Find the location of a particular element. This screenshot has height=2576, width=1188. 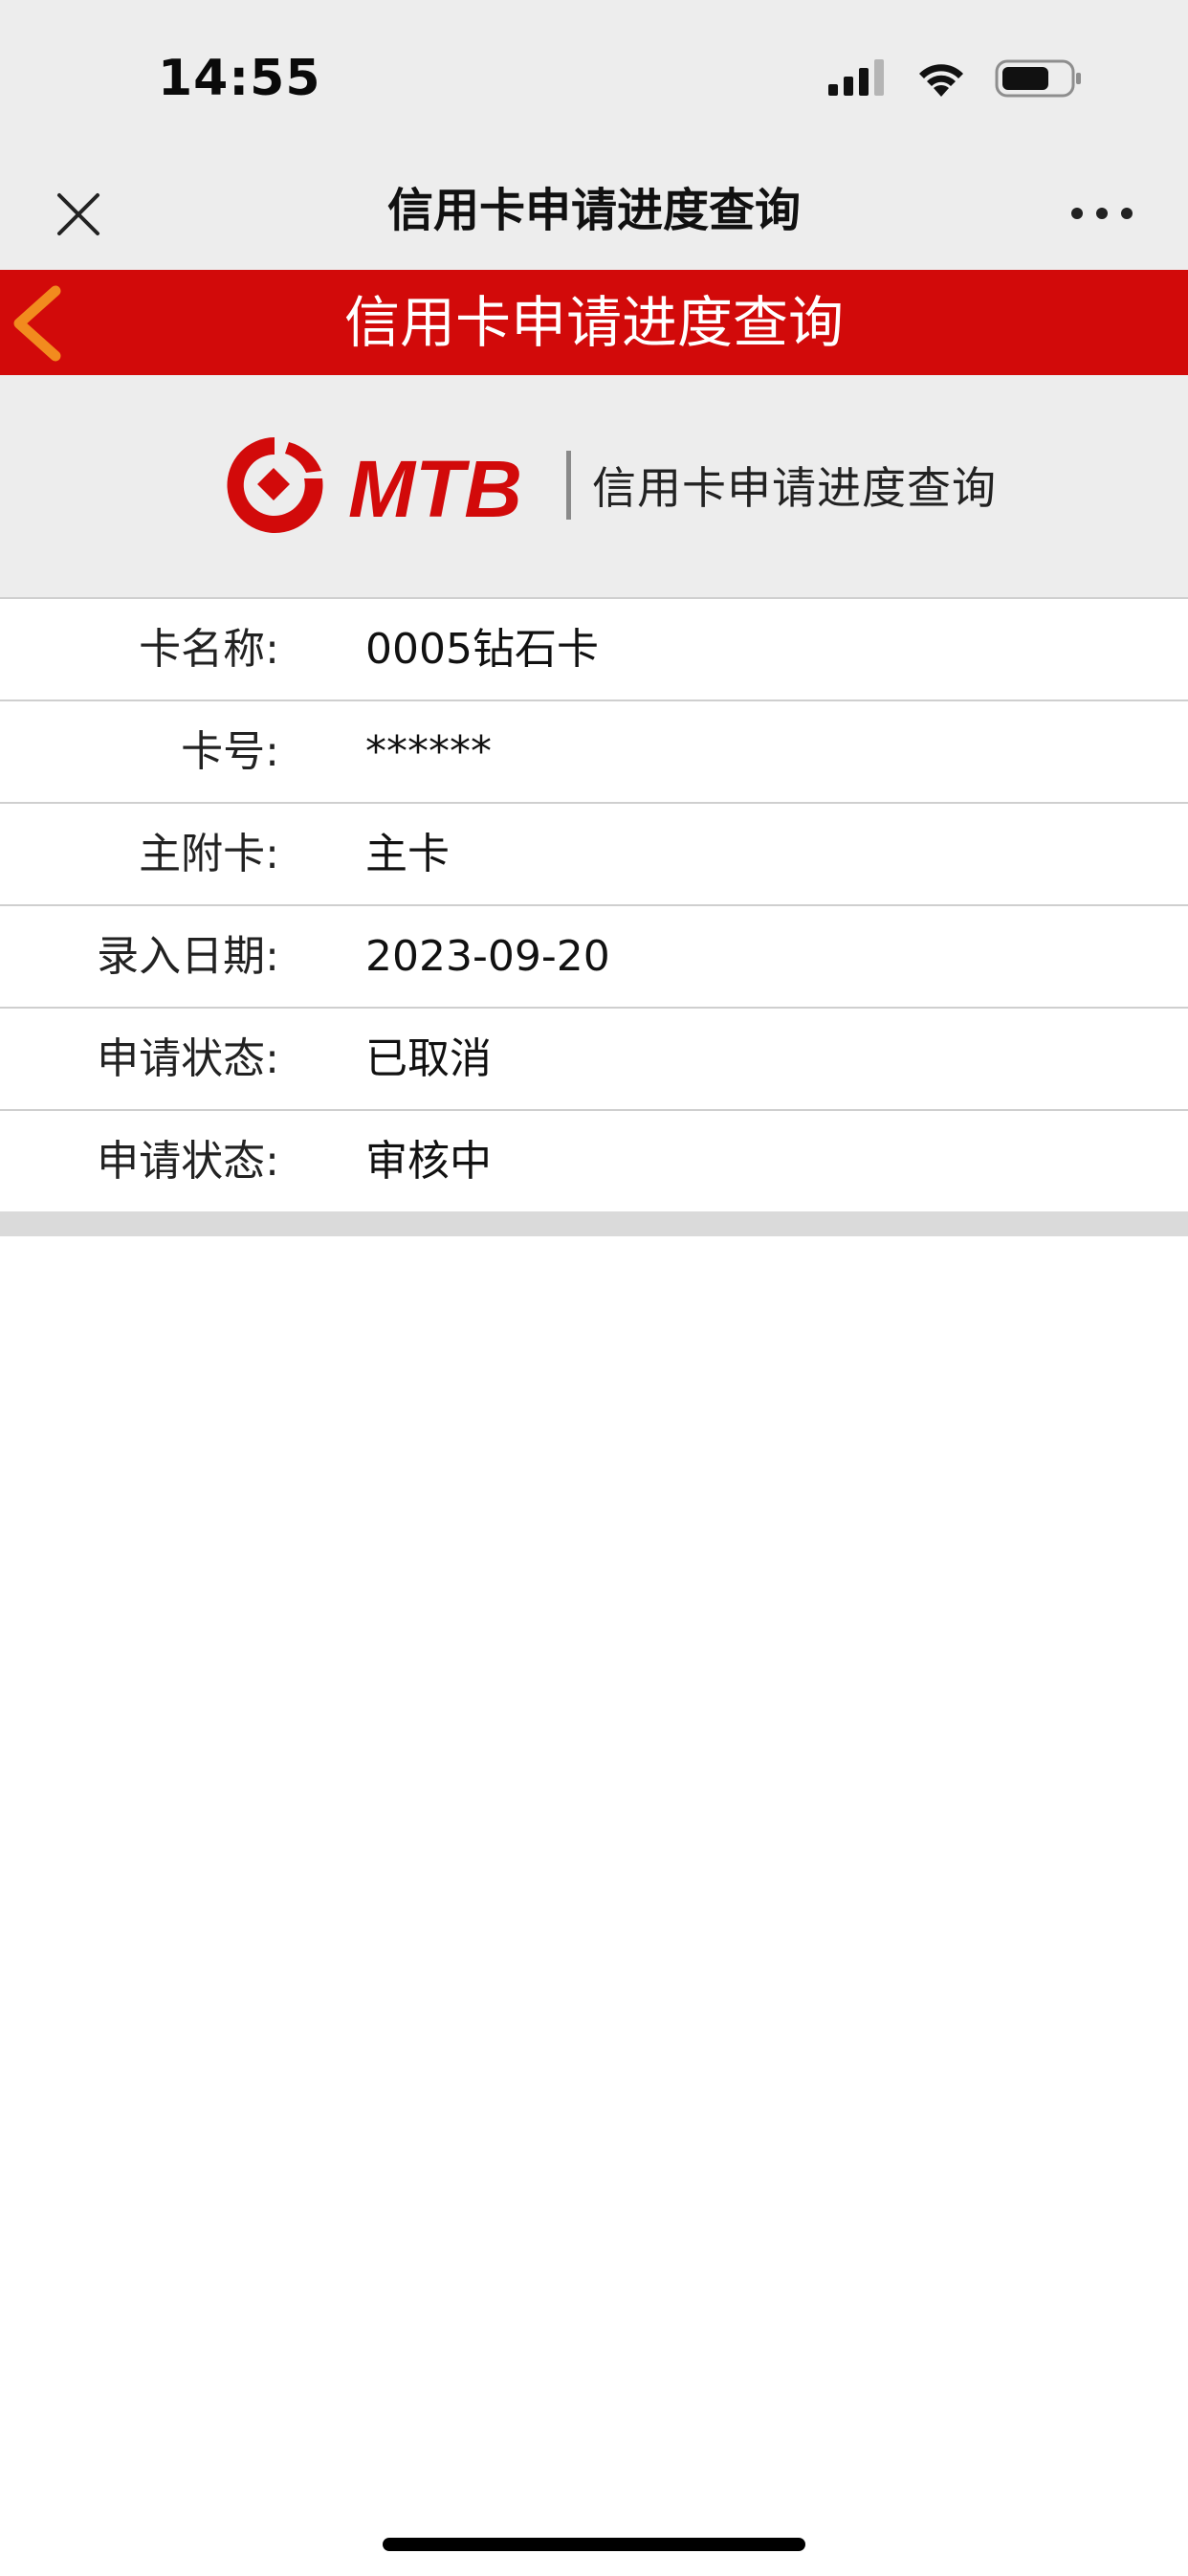

mtb-logo: MTB is located at coordinates (374, 485).